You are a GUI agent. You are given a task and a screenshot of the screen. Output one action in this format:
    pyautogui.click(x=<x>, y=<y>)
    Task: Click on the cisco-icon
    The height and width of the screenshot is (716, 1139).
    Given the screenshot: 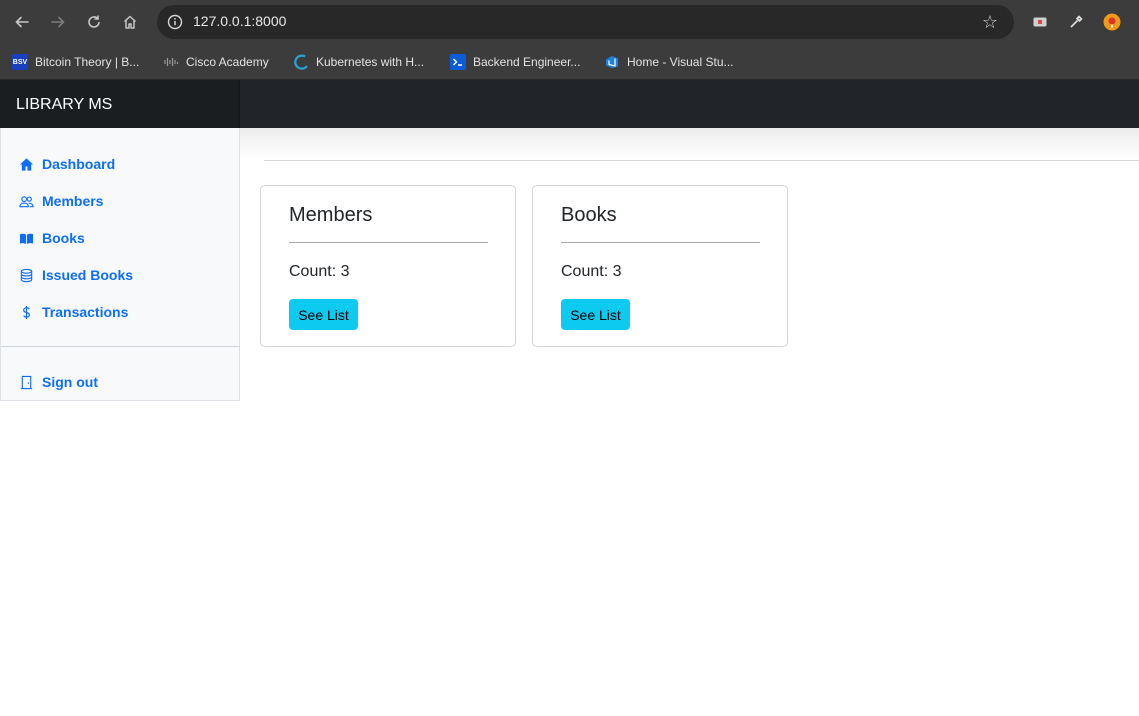 What is the action you would take?
    pyautogui.click(x=171, y=62)
    